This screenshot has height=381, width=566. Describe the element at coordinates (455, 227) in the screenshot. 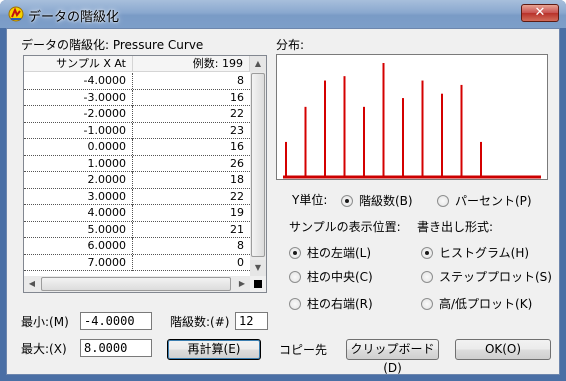

I see `output-format-label: 書き出し形式:` at that location.